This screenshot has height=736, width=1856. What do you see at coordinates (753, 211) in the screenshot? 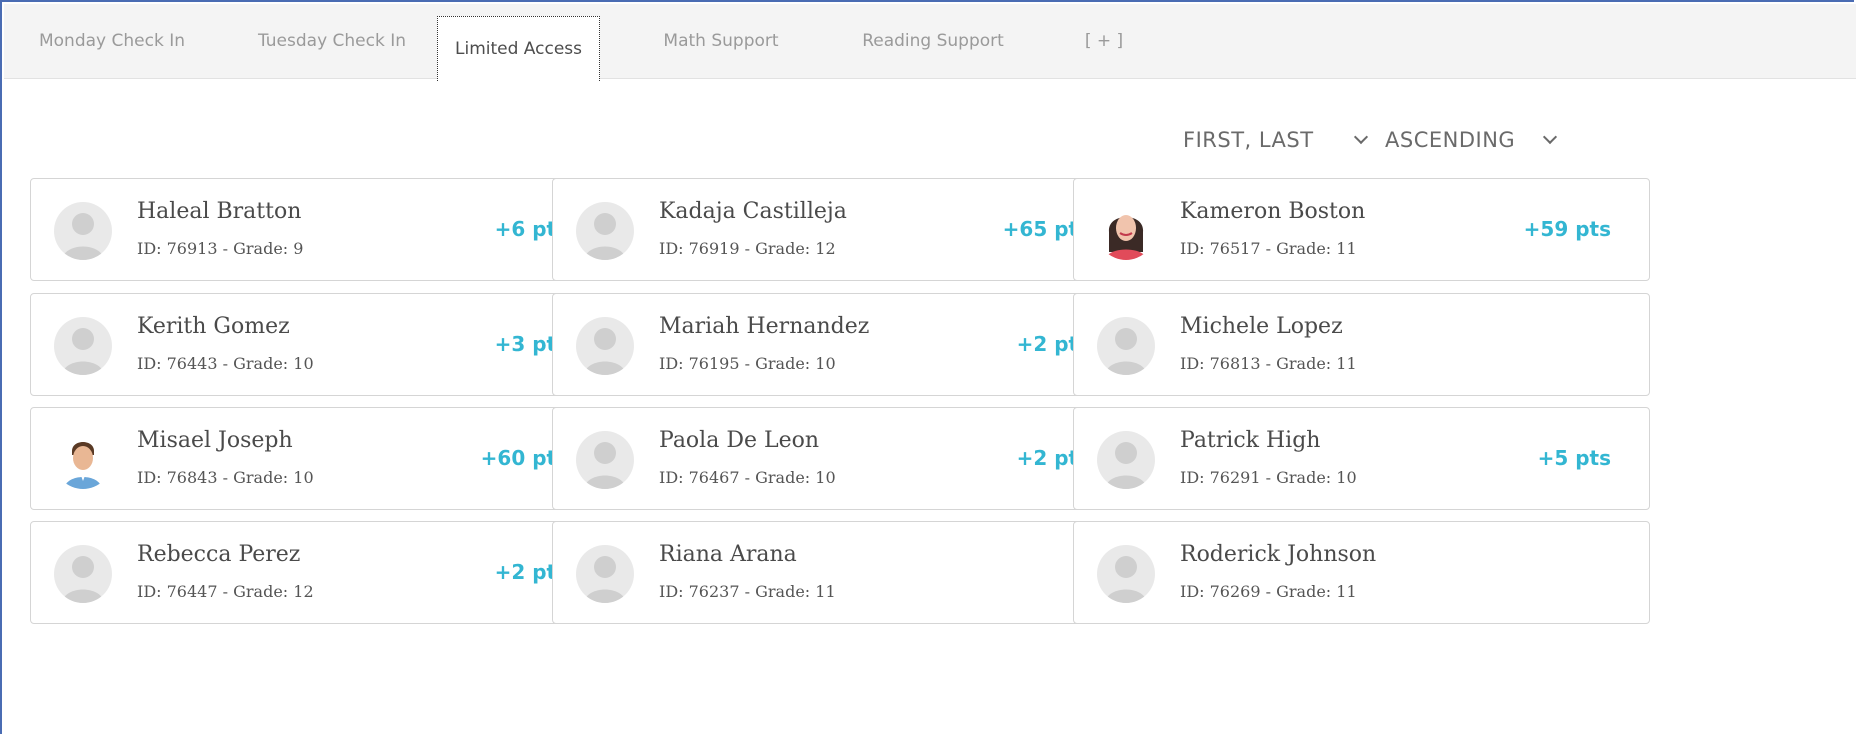
I see `student-name: Kadaja Castilleja` at bounding box center [753, 211].